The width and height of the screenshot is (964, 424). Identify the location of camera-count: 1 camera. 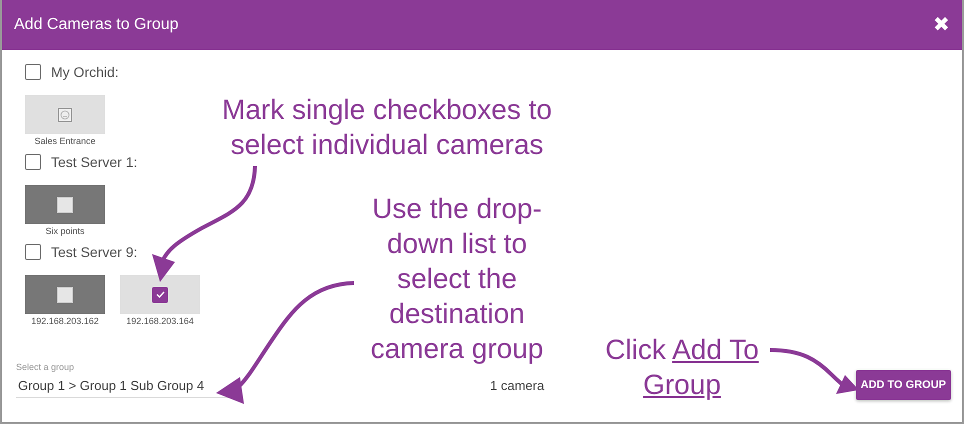
(517, 385).